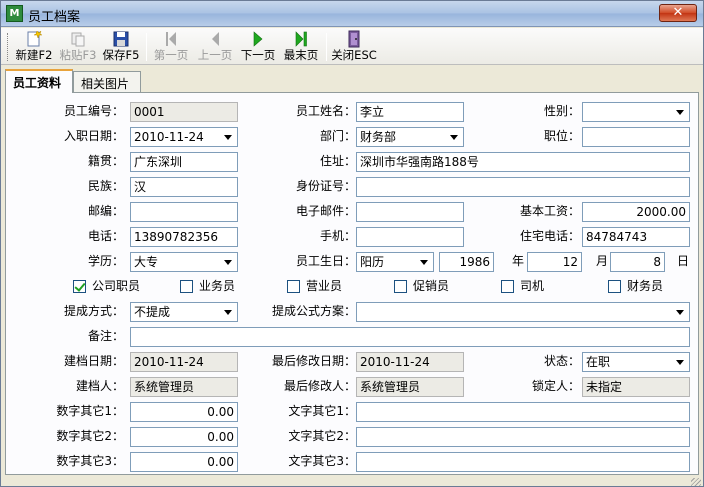  I want to click on save-disk-icon, so click(121, 39).